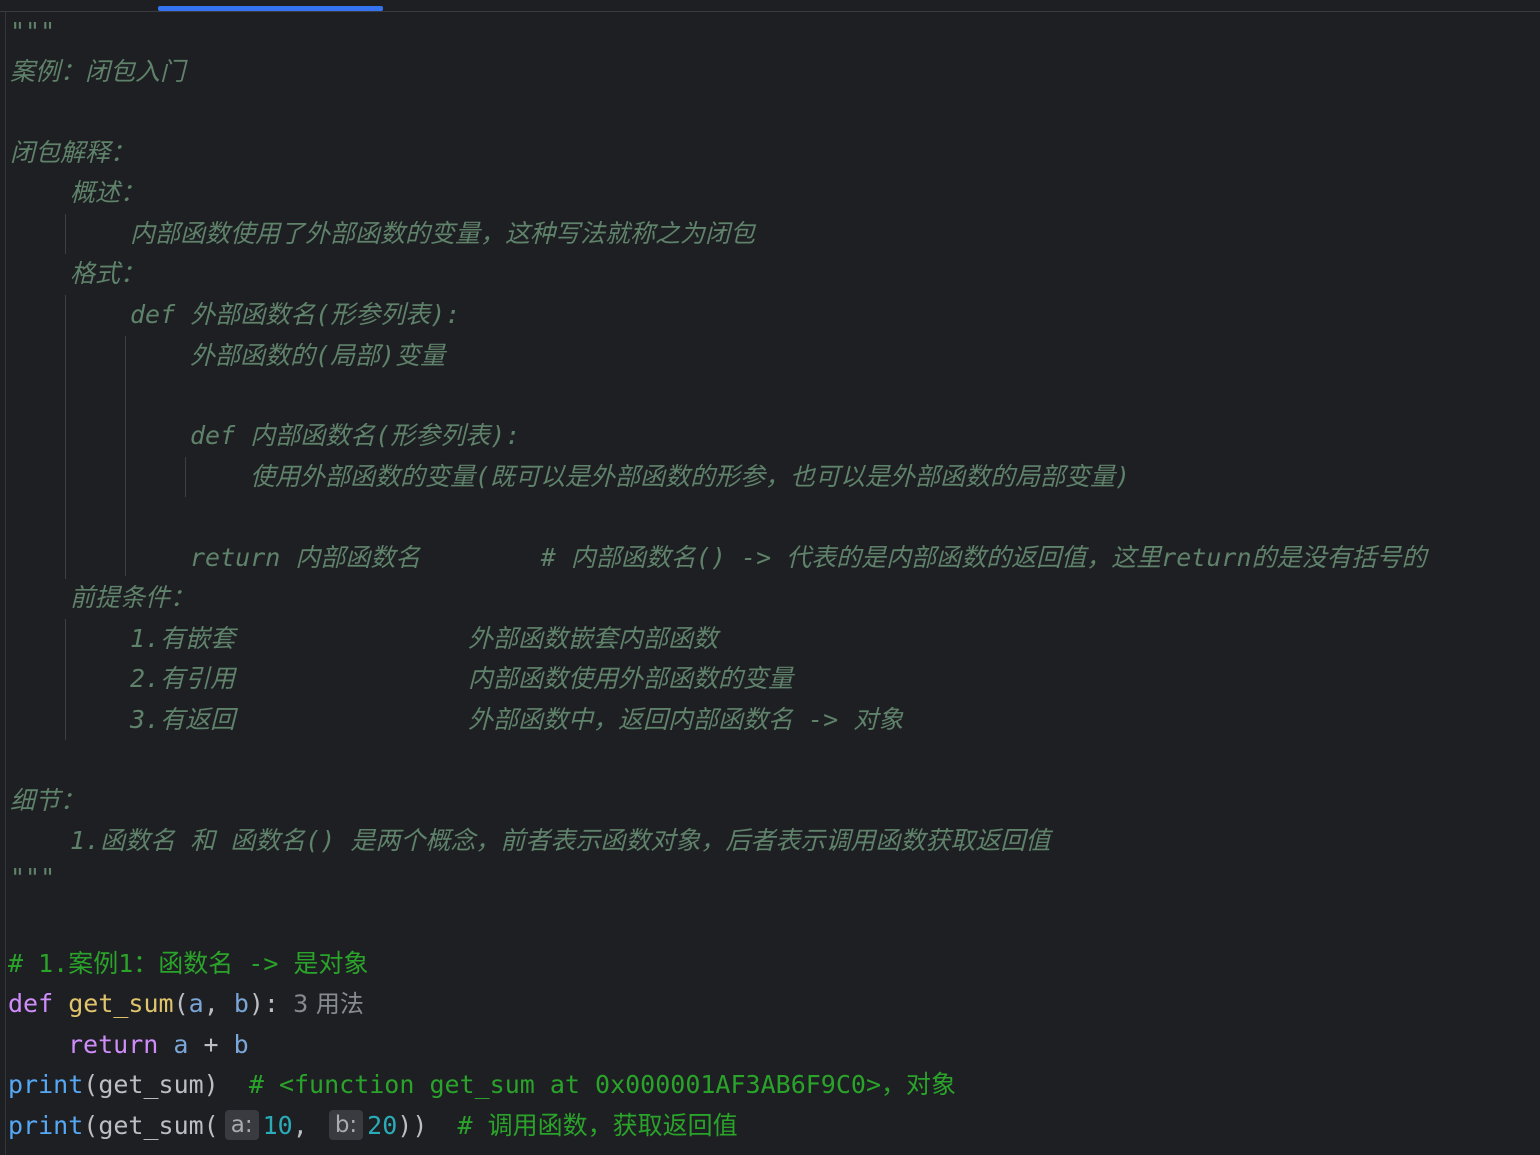 The height and width of the screenshot is (1155, 1540). Describe the element at coordinates (597, 1125) in the screenshot. I see `print-comment: # 调用函数，获取返回值` at that location.